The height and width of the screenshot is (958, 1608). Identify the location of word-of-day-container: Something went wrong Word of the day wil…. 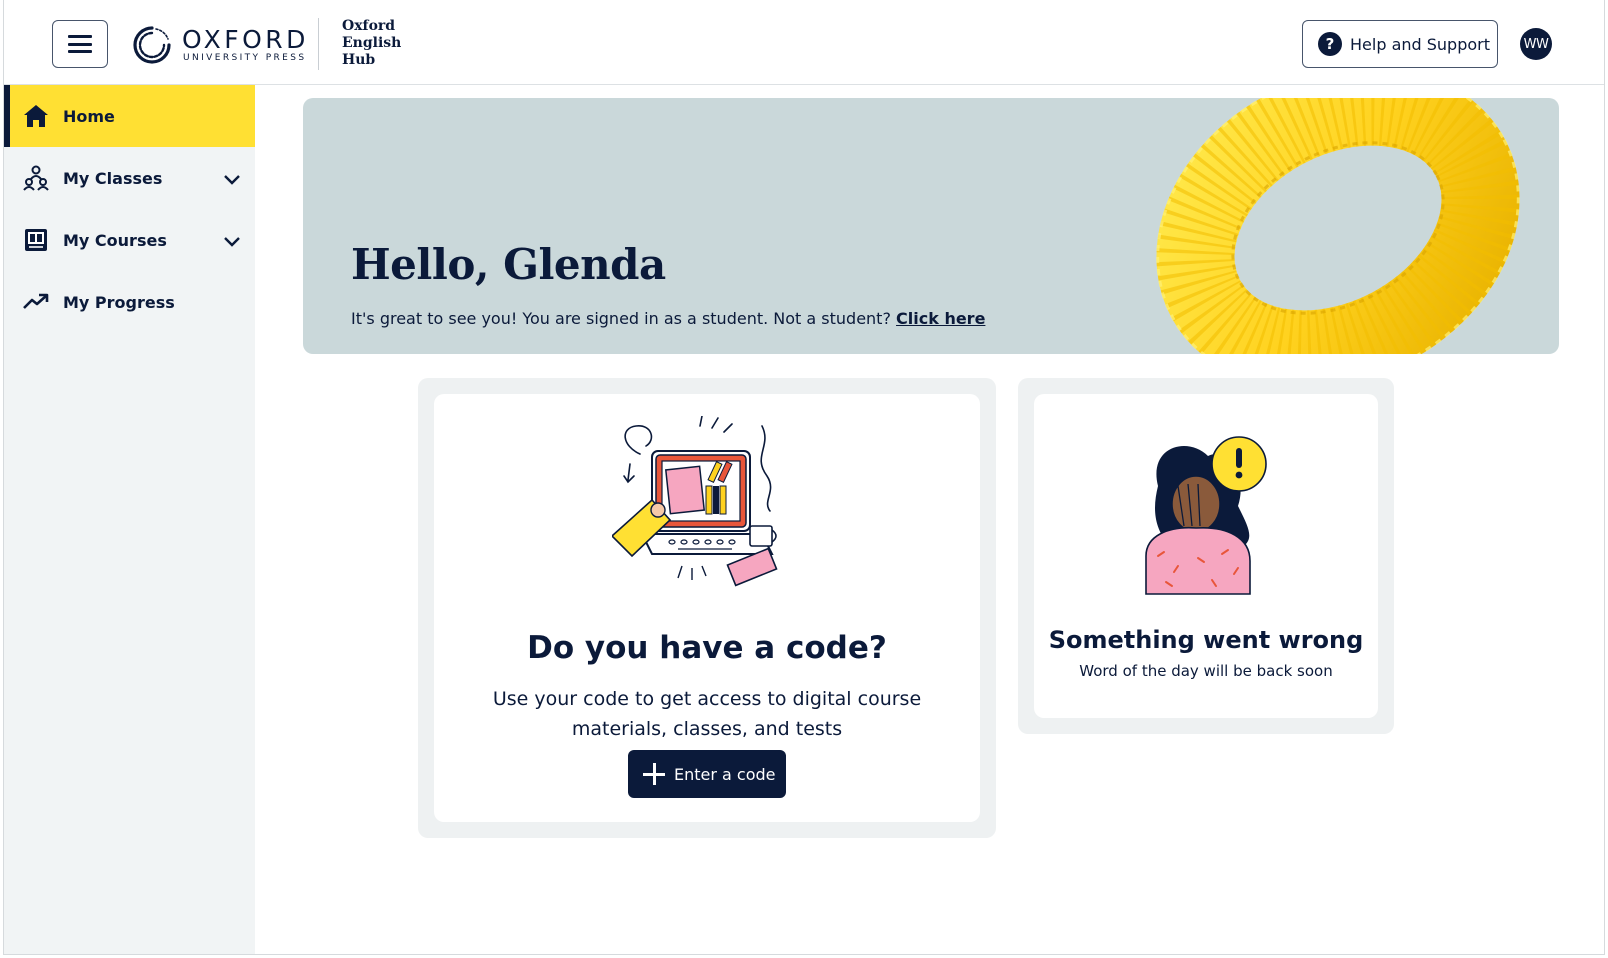
(1206, 556).